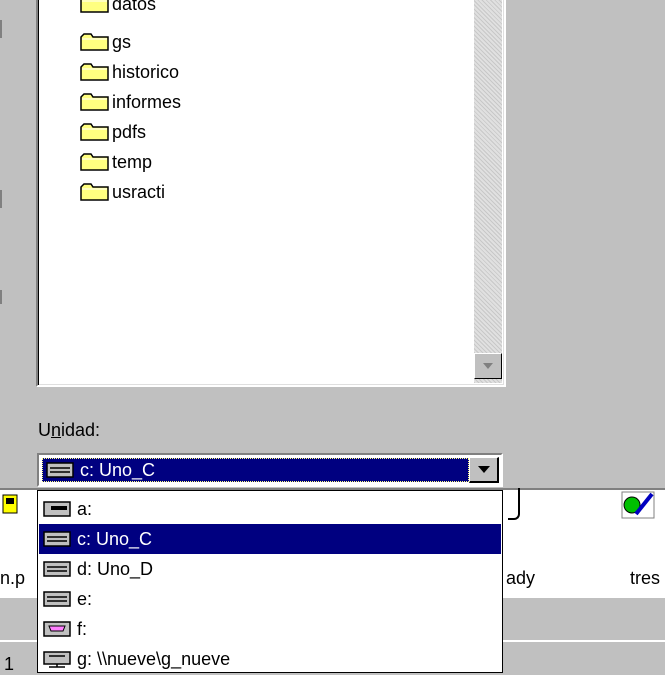 The image size is (665, 675). What do you see at coordinates (255, 470) in the screenshot?
I see `drive-select-value: c: Uno_C` at bounding box center [255, 470].